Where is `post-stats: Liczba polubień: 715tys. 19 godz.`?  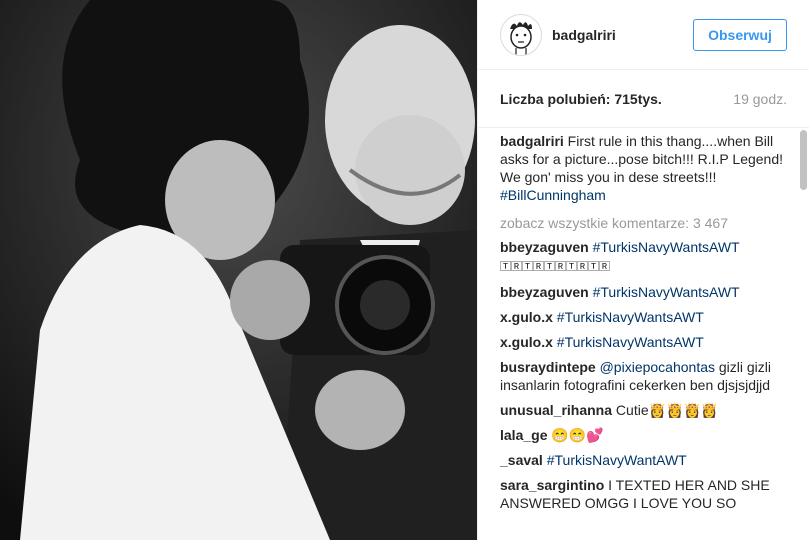 post-stats: Liczba polubień: 715tys. 19 godz. is located at coordinates (643, 99).